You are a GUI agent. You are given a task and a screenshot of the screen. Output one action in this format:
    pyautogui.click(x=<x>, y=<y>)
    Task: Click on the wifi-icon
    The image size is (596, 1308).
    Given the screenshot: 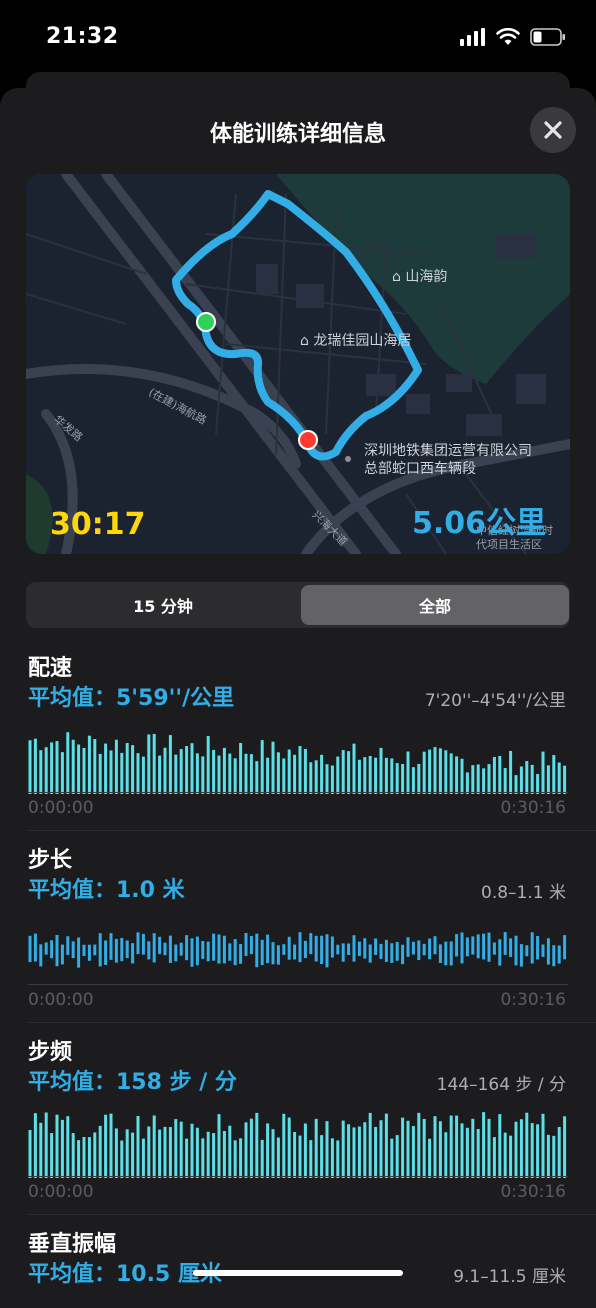 What is the action you would take?
    pyautogui.click(x=508, y=36)
    